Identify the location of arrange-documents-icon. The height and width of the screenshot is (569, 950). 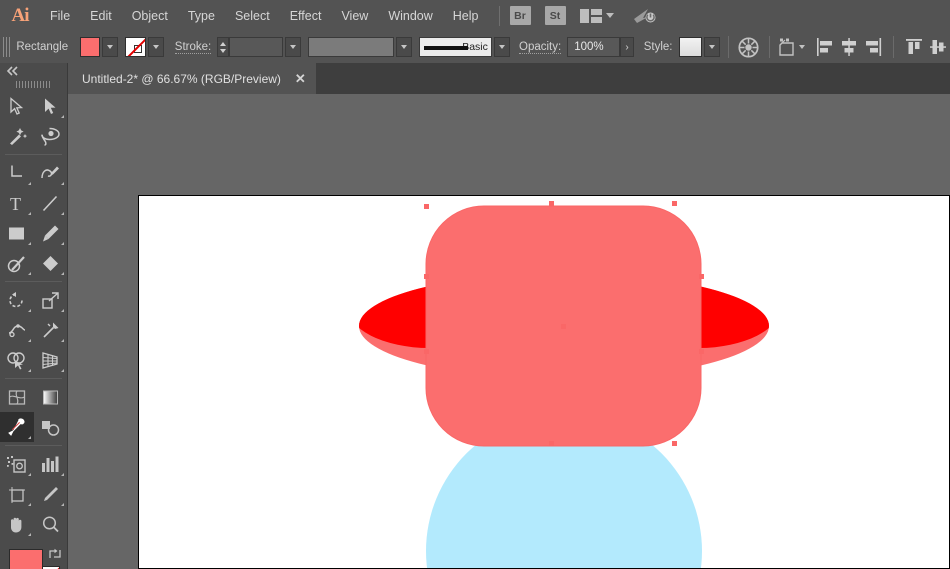
(590, 15).